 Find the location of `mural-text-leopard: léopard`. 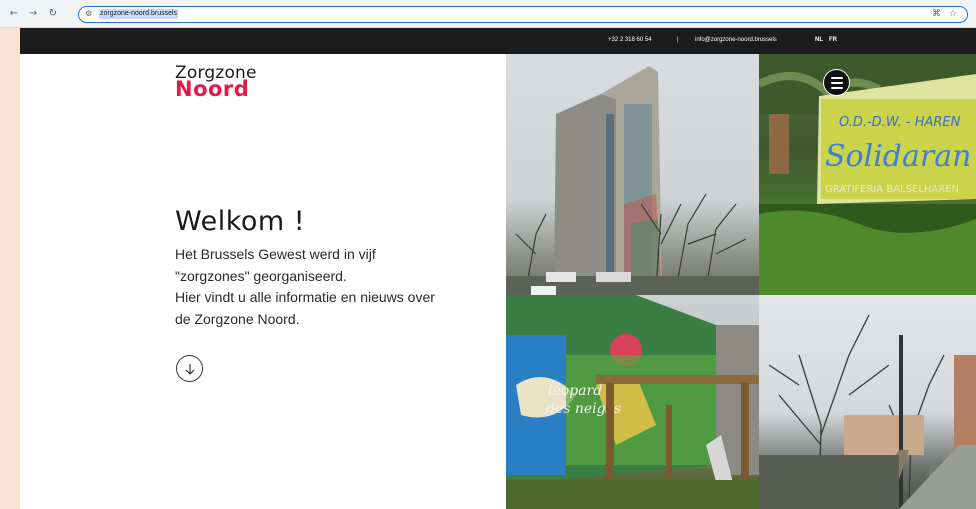

mural-text-leopard: léopard is located at coordinates (575, 391).